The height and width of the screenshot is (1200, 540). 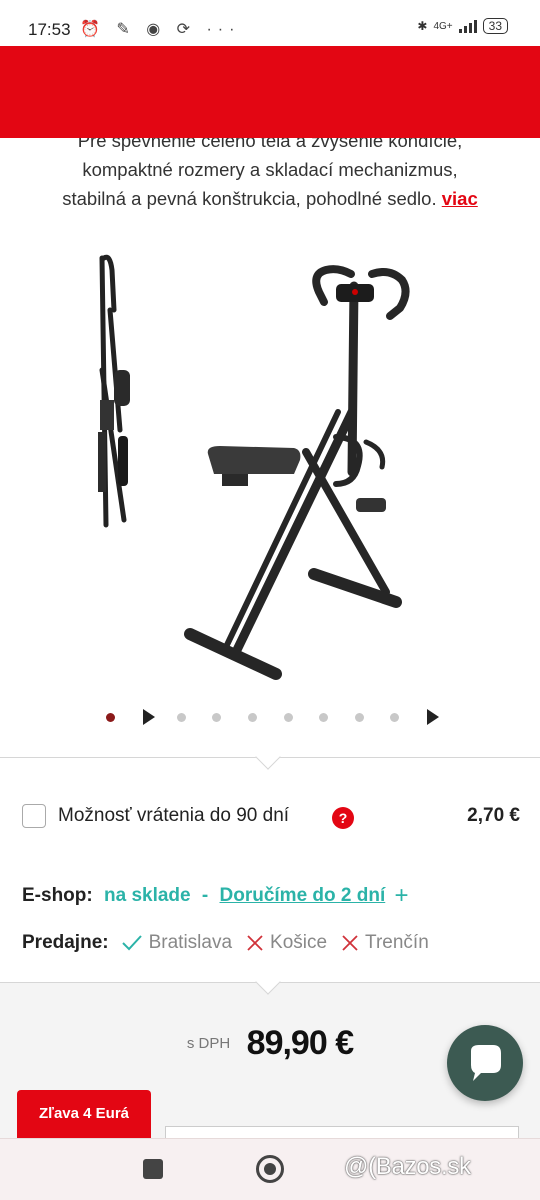 I want to click on store-kosice: Košice, so click(x=286, y=943).